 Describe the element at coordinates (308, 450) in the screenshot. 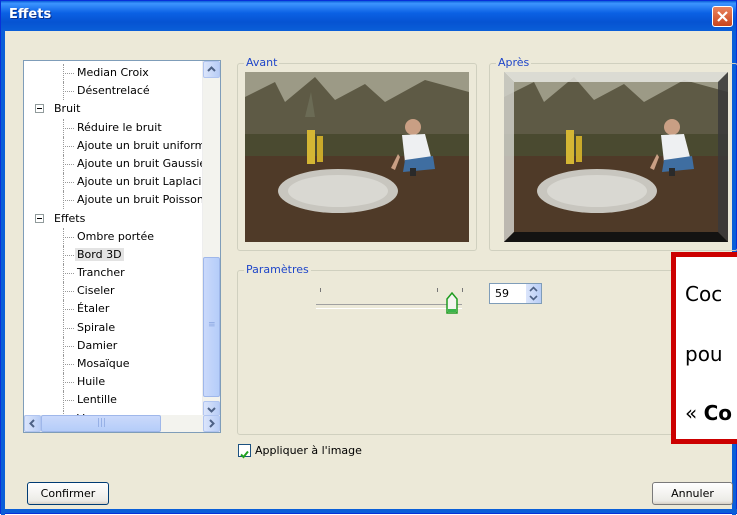

I see `apply-to-image-label: Appliquer à l'image` at that location.